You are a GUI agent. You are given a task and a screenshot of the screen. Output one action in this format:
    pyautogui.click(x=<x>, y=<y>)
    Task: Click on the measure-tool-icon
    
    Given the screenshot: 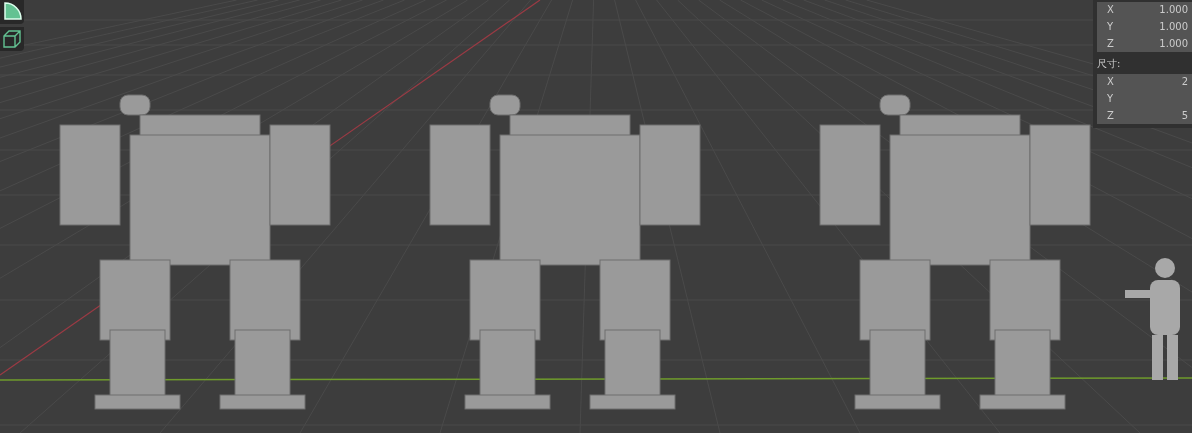 What is the action you would take?
    pyautogui.click(x=12, y=12)
    